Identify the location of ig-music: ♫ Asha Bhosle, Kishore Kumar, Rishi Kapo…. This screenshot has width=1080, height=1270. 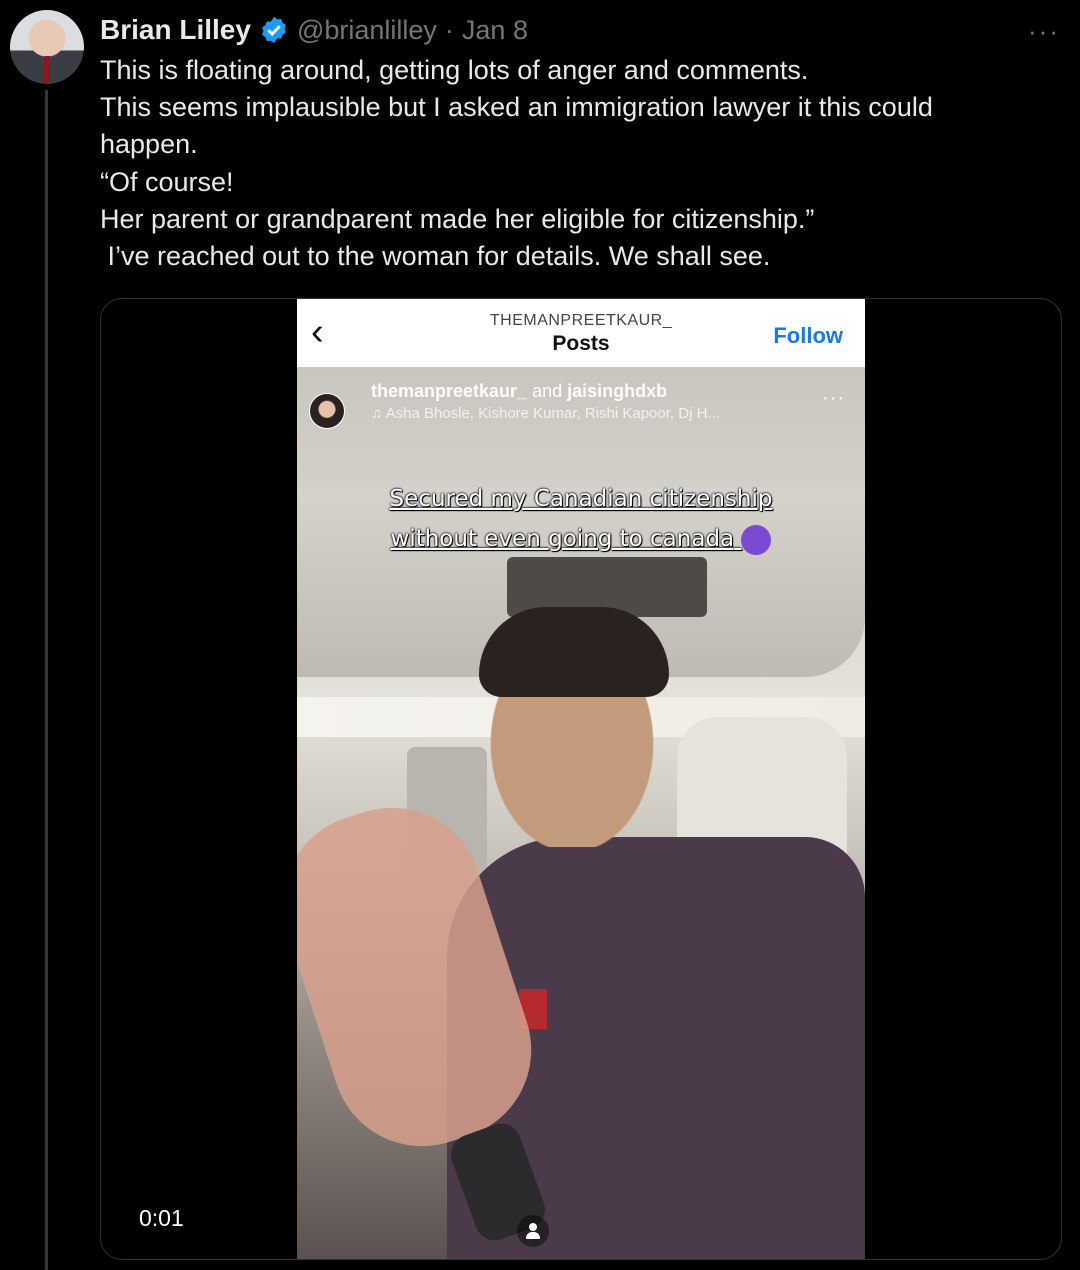
(545, 413).